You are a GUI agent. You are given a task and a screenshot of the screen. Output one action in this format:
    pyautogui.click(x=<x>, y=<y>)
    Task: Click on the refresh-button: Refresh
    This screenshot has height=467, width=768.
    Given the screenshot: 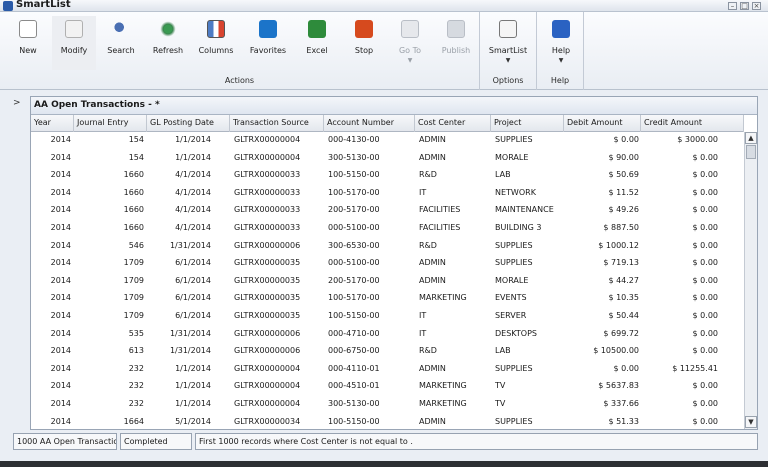 What is the action you would take?
    pyautogui.click(x=168, y=43)
    